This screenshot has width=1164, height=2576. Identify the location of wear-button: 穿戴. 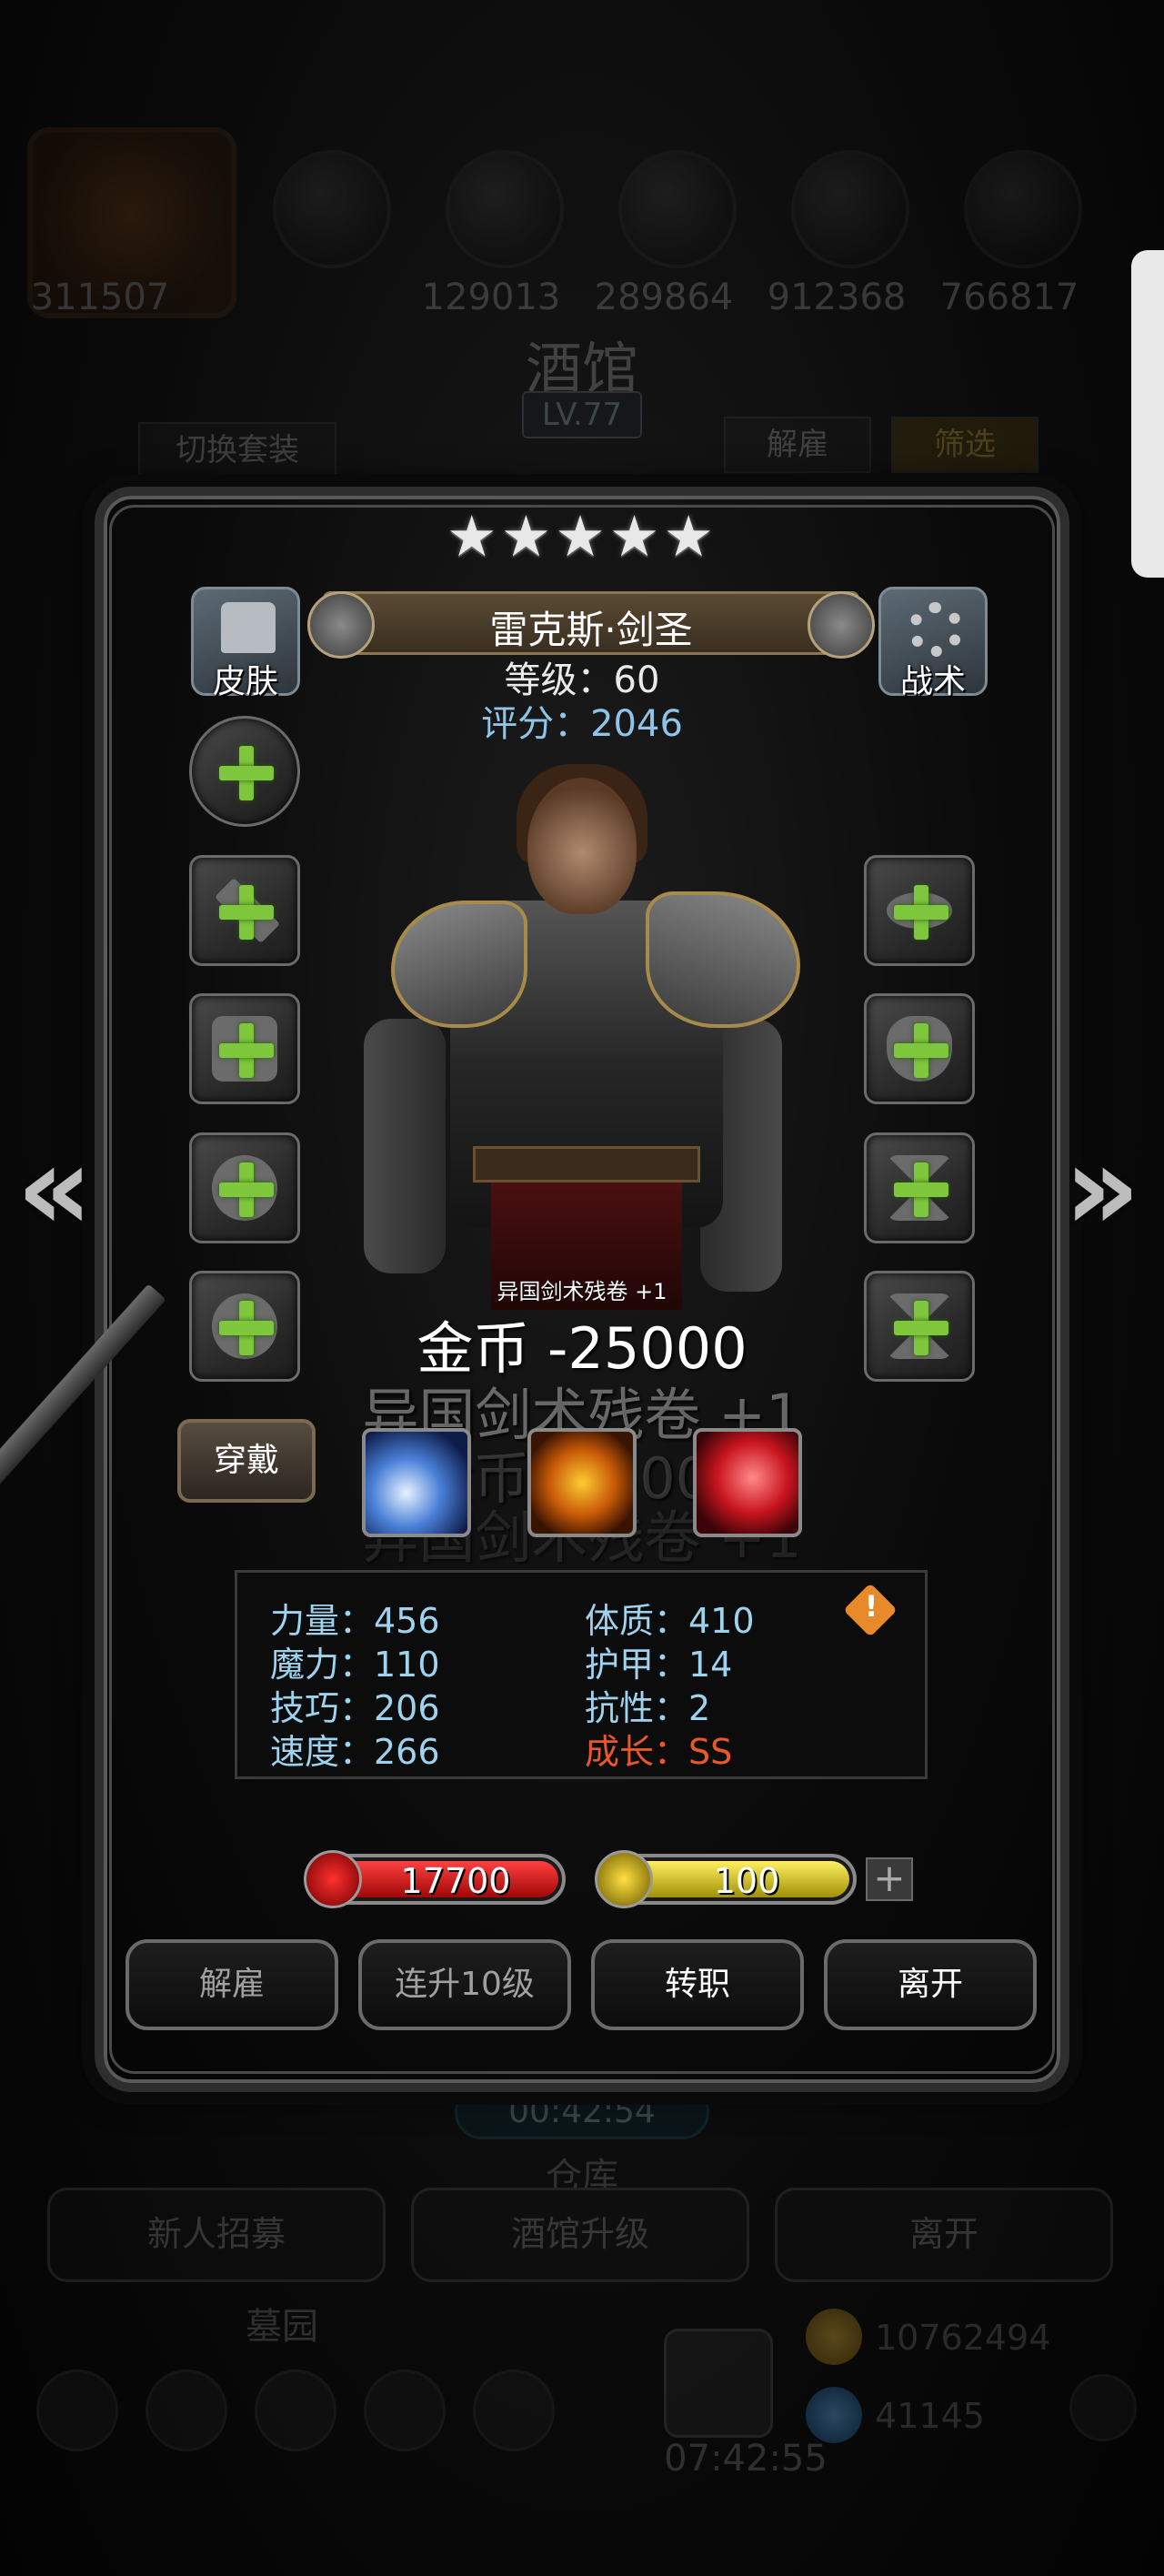
(247, 1461).